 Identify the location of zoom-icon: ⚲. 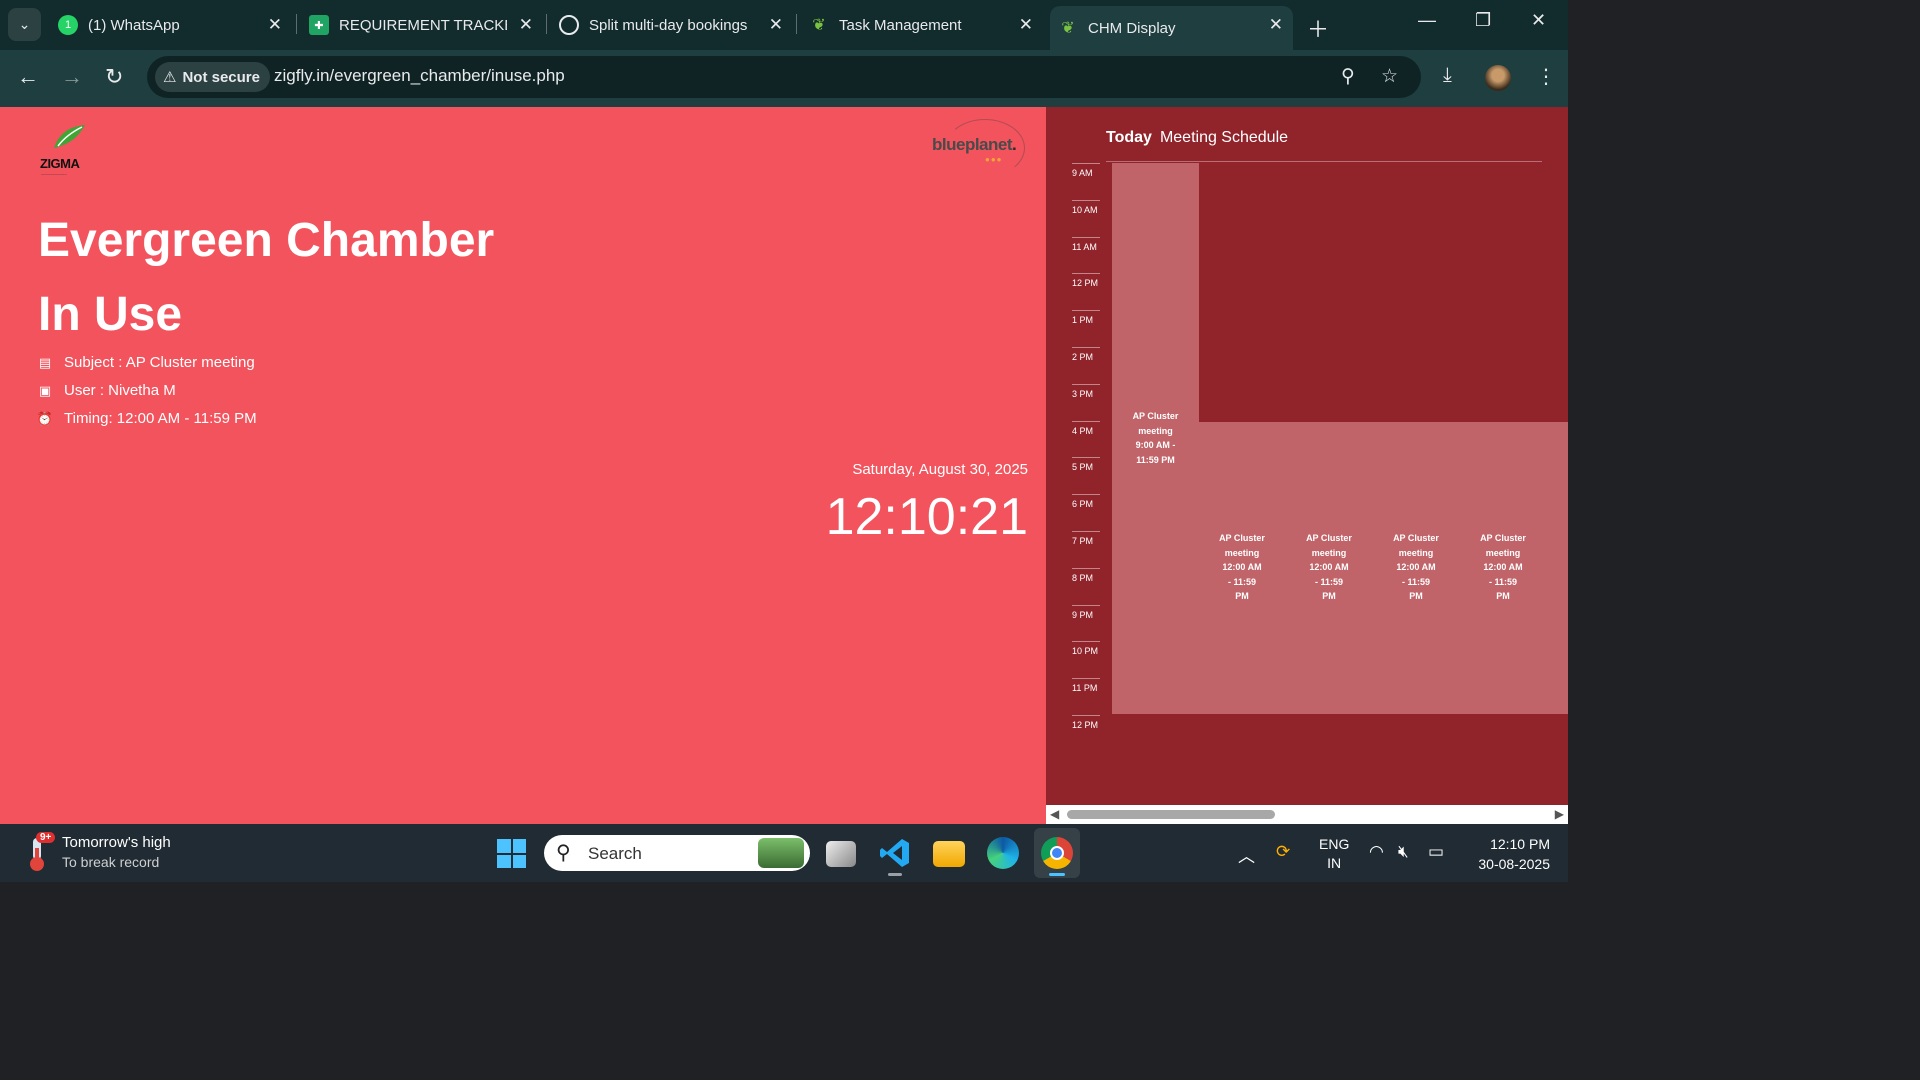
(1348, 76).